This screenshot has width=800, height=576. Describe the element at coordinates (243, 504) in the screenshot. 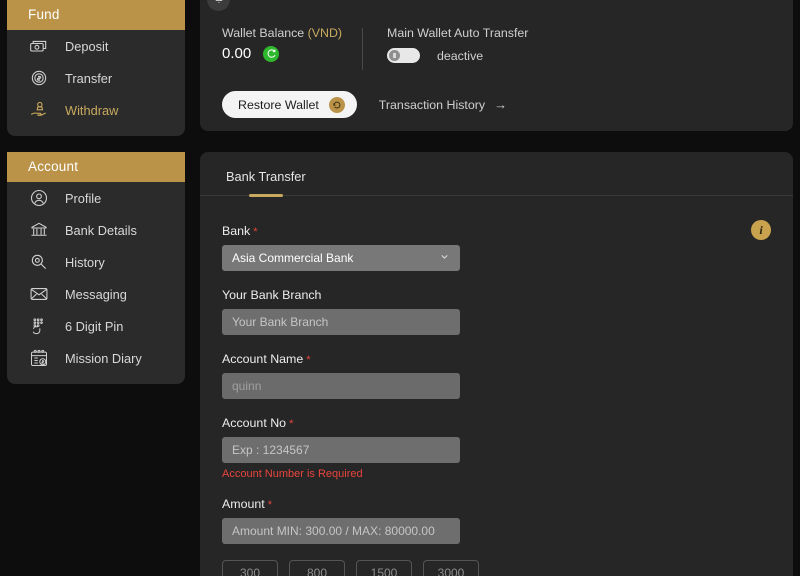

I see `amount-label-text: Amount` at that location.